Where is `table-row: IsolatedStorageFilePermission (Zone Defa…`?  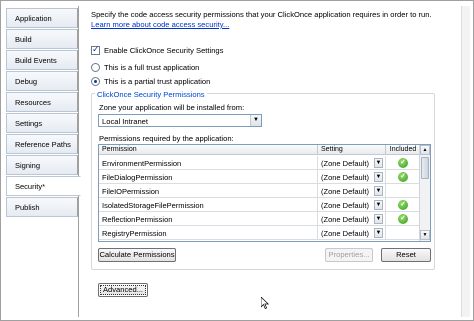
table-row: IsolatedStorageFilePermission (Zone Defa… is located at coordinates (260, 205).